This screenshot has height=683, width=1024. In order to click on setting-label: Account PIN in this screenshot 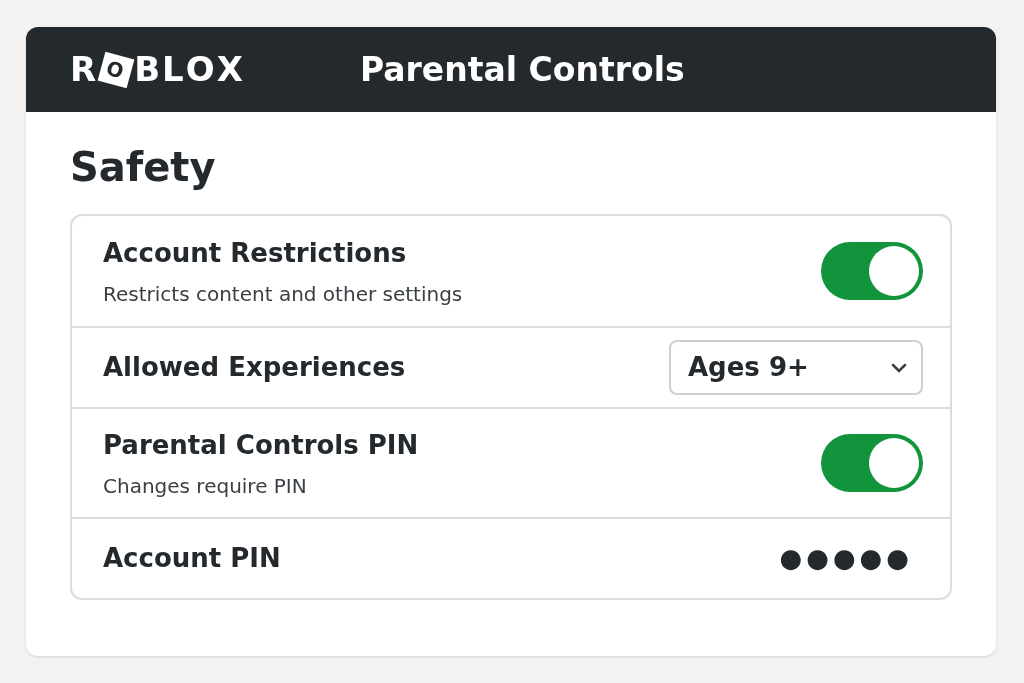, I will do `click(192, 558)`.